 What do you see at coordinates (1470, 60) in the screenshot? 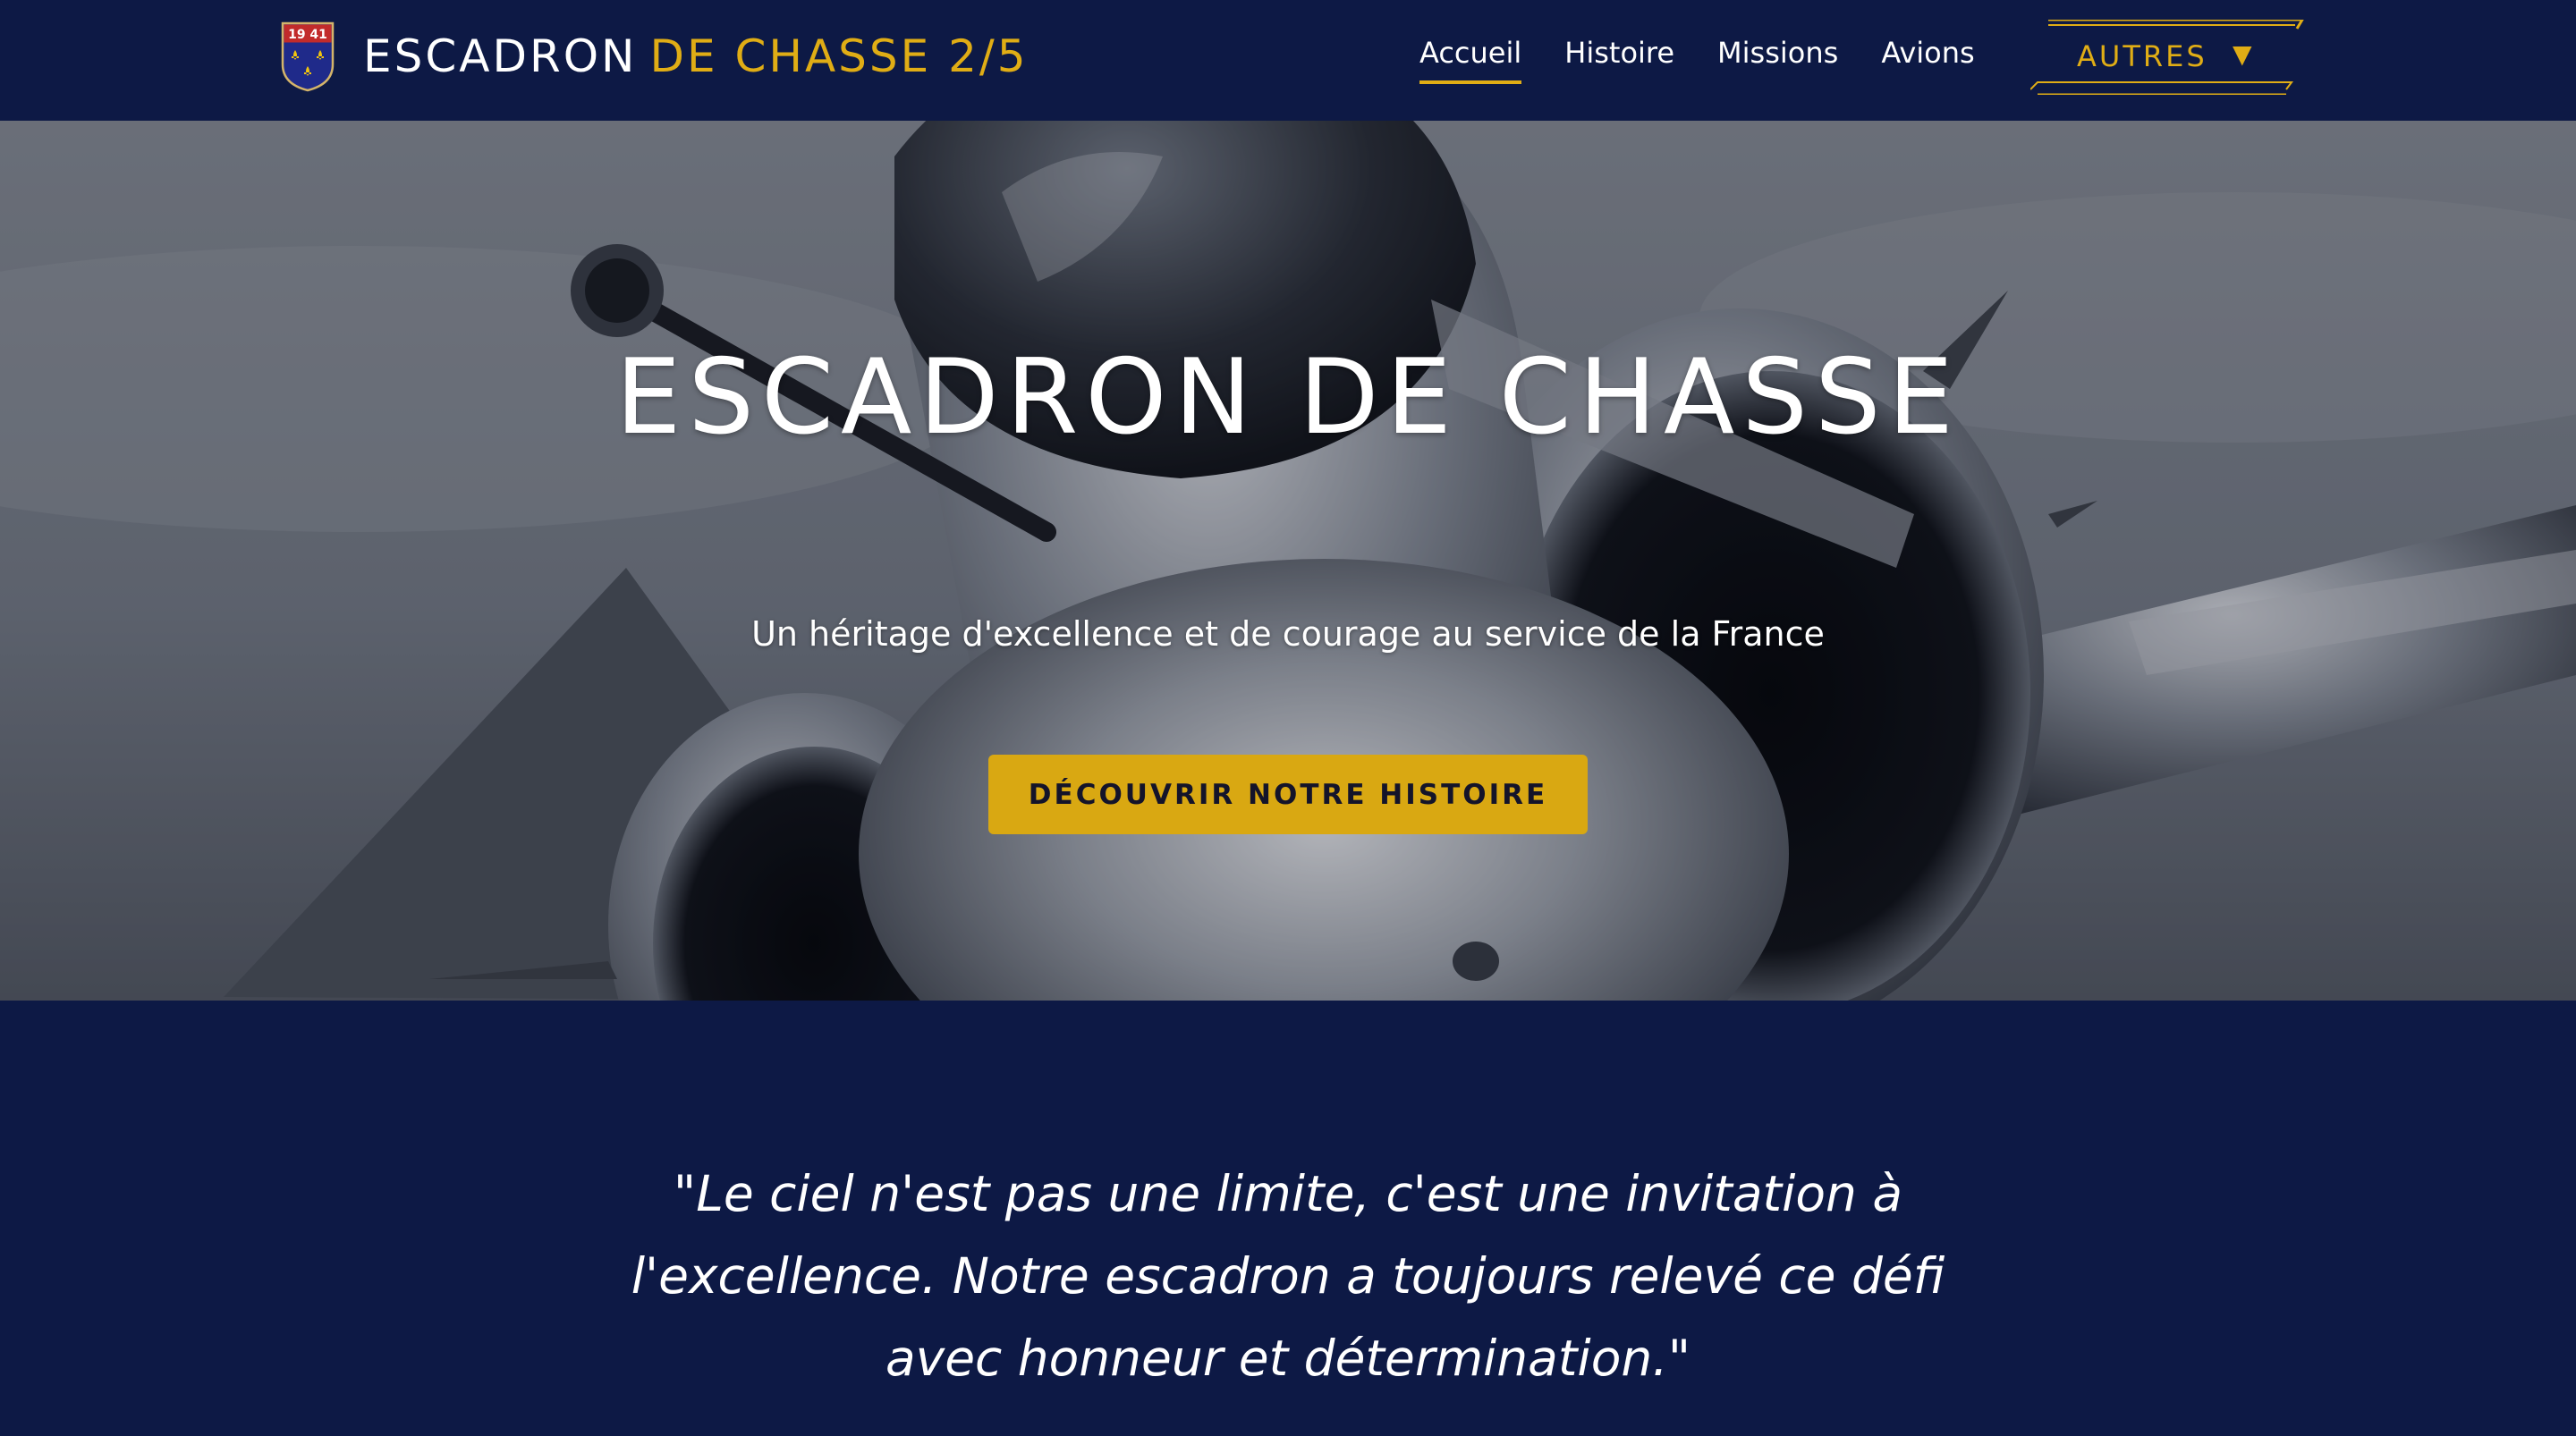
I see `nav-link-accueil: Accueil` at bounding box center [1470, 60].